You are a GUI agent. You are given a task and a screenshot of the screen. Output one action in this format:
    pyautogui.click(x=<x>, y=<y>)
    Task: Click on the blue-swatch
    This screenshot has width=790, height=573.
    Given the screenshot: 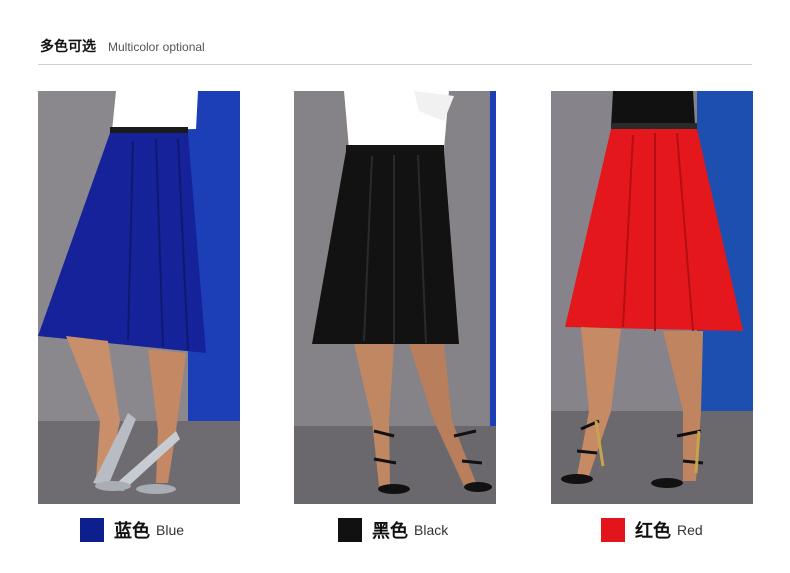 What is the action you would take?
    pyautogui.click(x=92, y=530)
    